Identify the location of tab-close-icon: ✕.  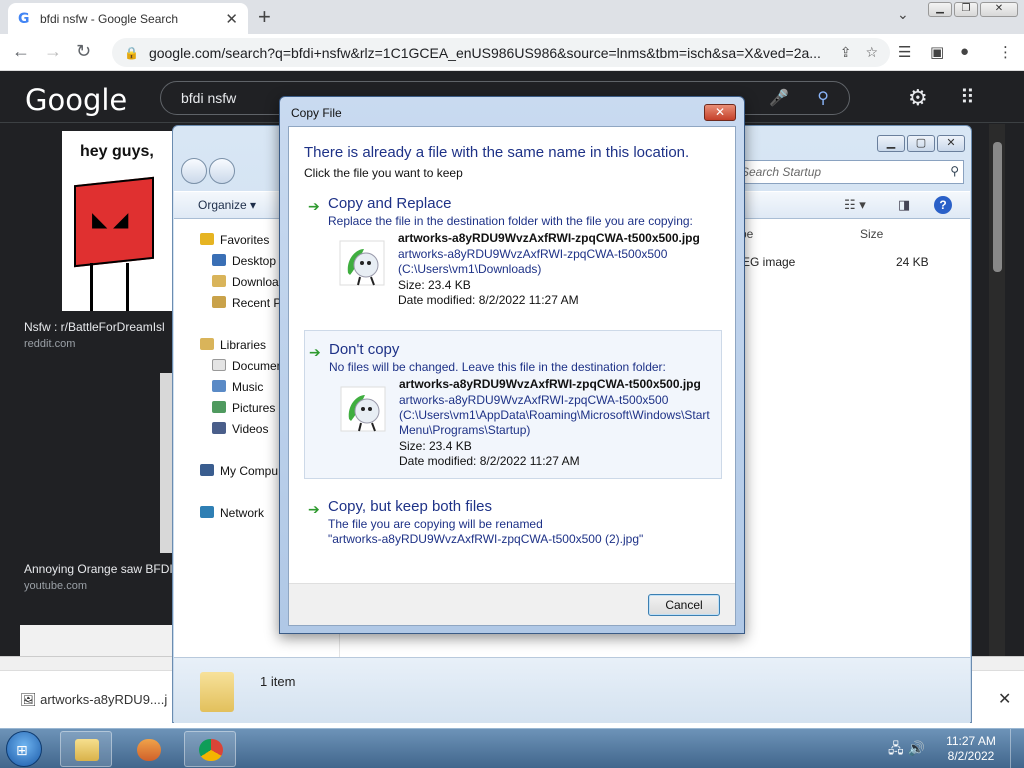
(231, 19).